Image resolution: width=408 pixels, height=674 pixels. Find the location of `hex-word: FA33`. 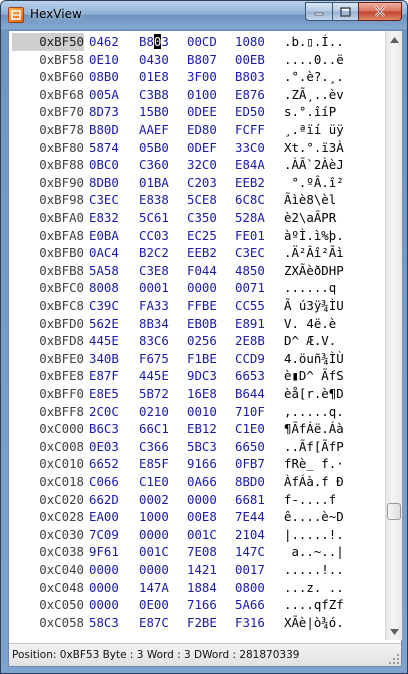

hex-word: FA33 is located at coordinates (154, 306).